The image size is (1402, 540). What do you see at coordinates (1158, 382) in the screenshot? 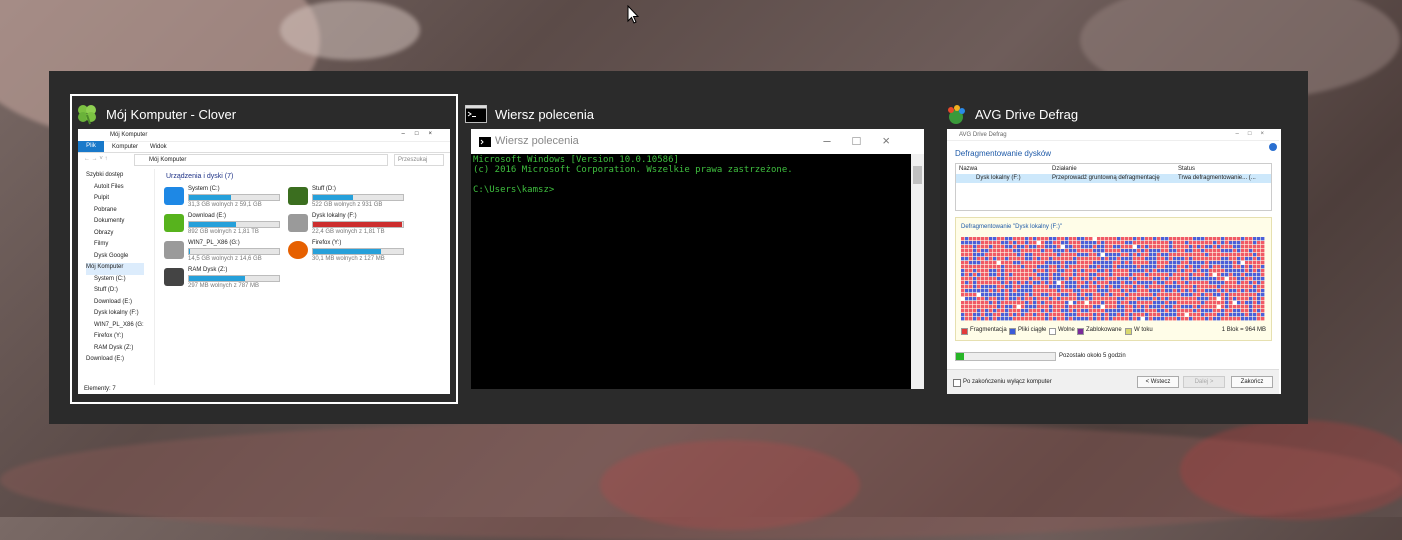
I see `back-button: < Wstecz` at bounding box center [1158, 382].